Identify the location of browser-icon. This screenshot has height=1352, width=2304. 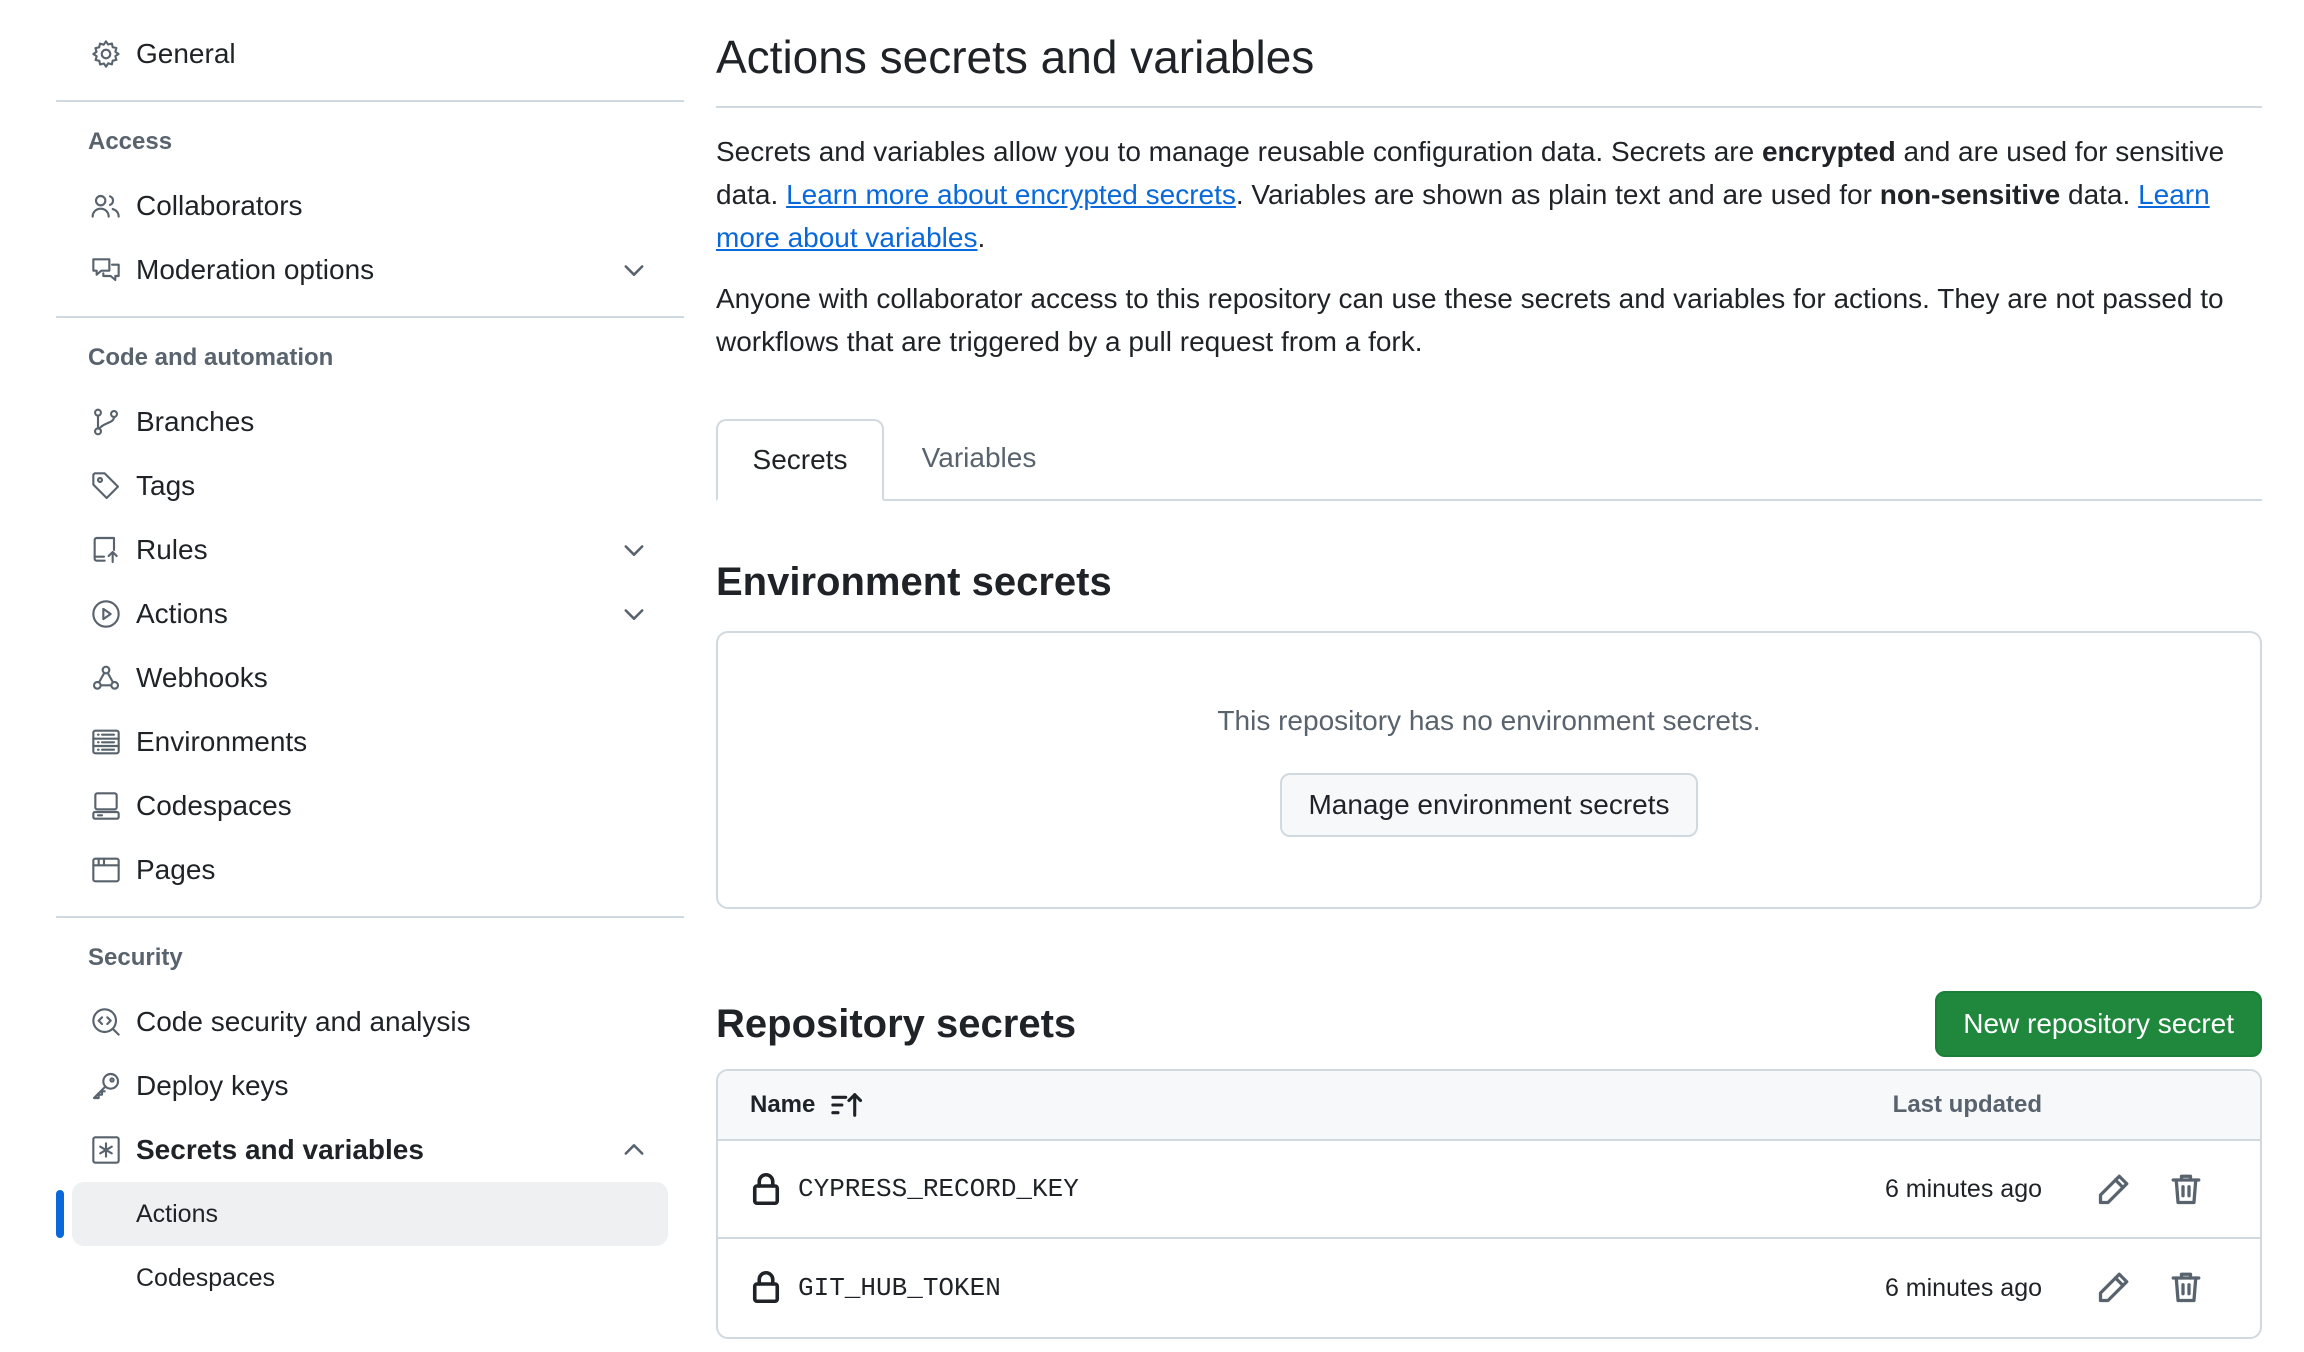
(106, 870).